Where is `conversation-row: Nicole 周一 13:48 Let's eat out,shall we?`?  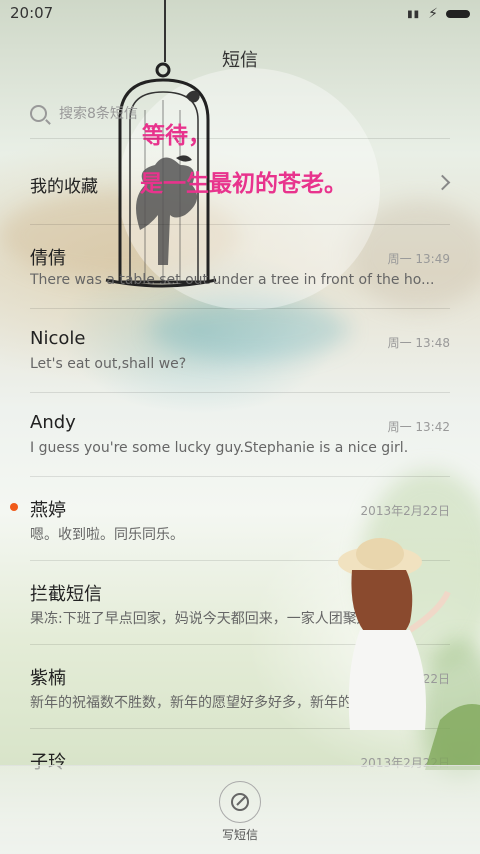 conversation-row: Nicole 周一 13:48 Let's eat out,shall we? is located at coordinates (240, 352).